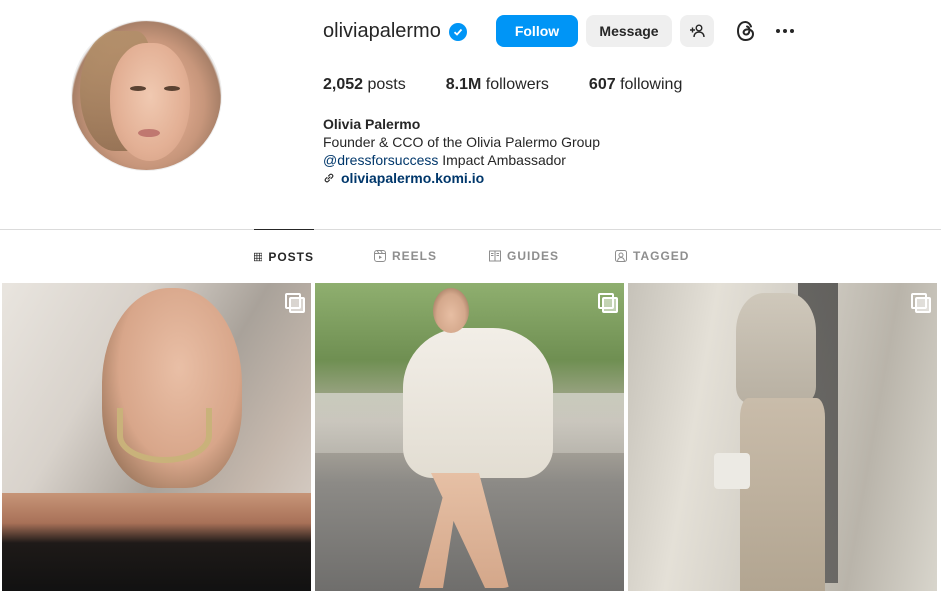  Describe the element at coordinates (621, 256) in the screenshot. I see `tagged-icon` at that location.